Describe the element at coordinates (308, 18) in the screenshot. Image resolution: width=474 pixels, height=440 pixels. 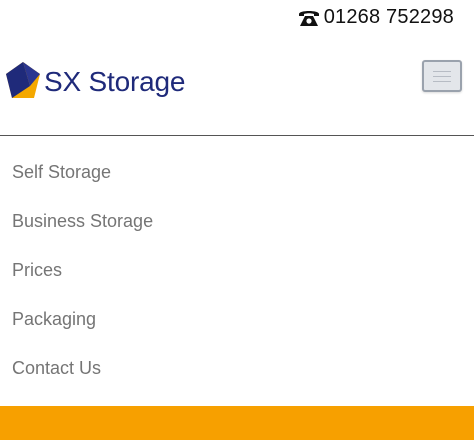
I see `telephone-icon` at that location.